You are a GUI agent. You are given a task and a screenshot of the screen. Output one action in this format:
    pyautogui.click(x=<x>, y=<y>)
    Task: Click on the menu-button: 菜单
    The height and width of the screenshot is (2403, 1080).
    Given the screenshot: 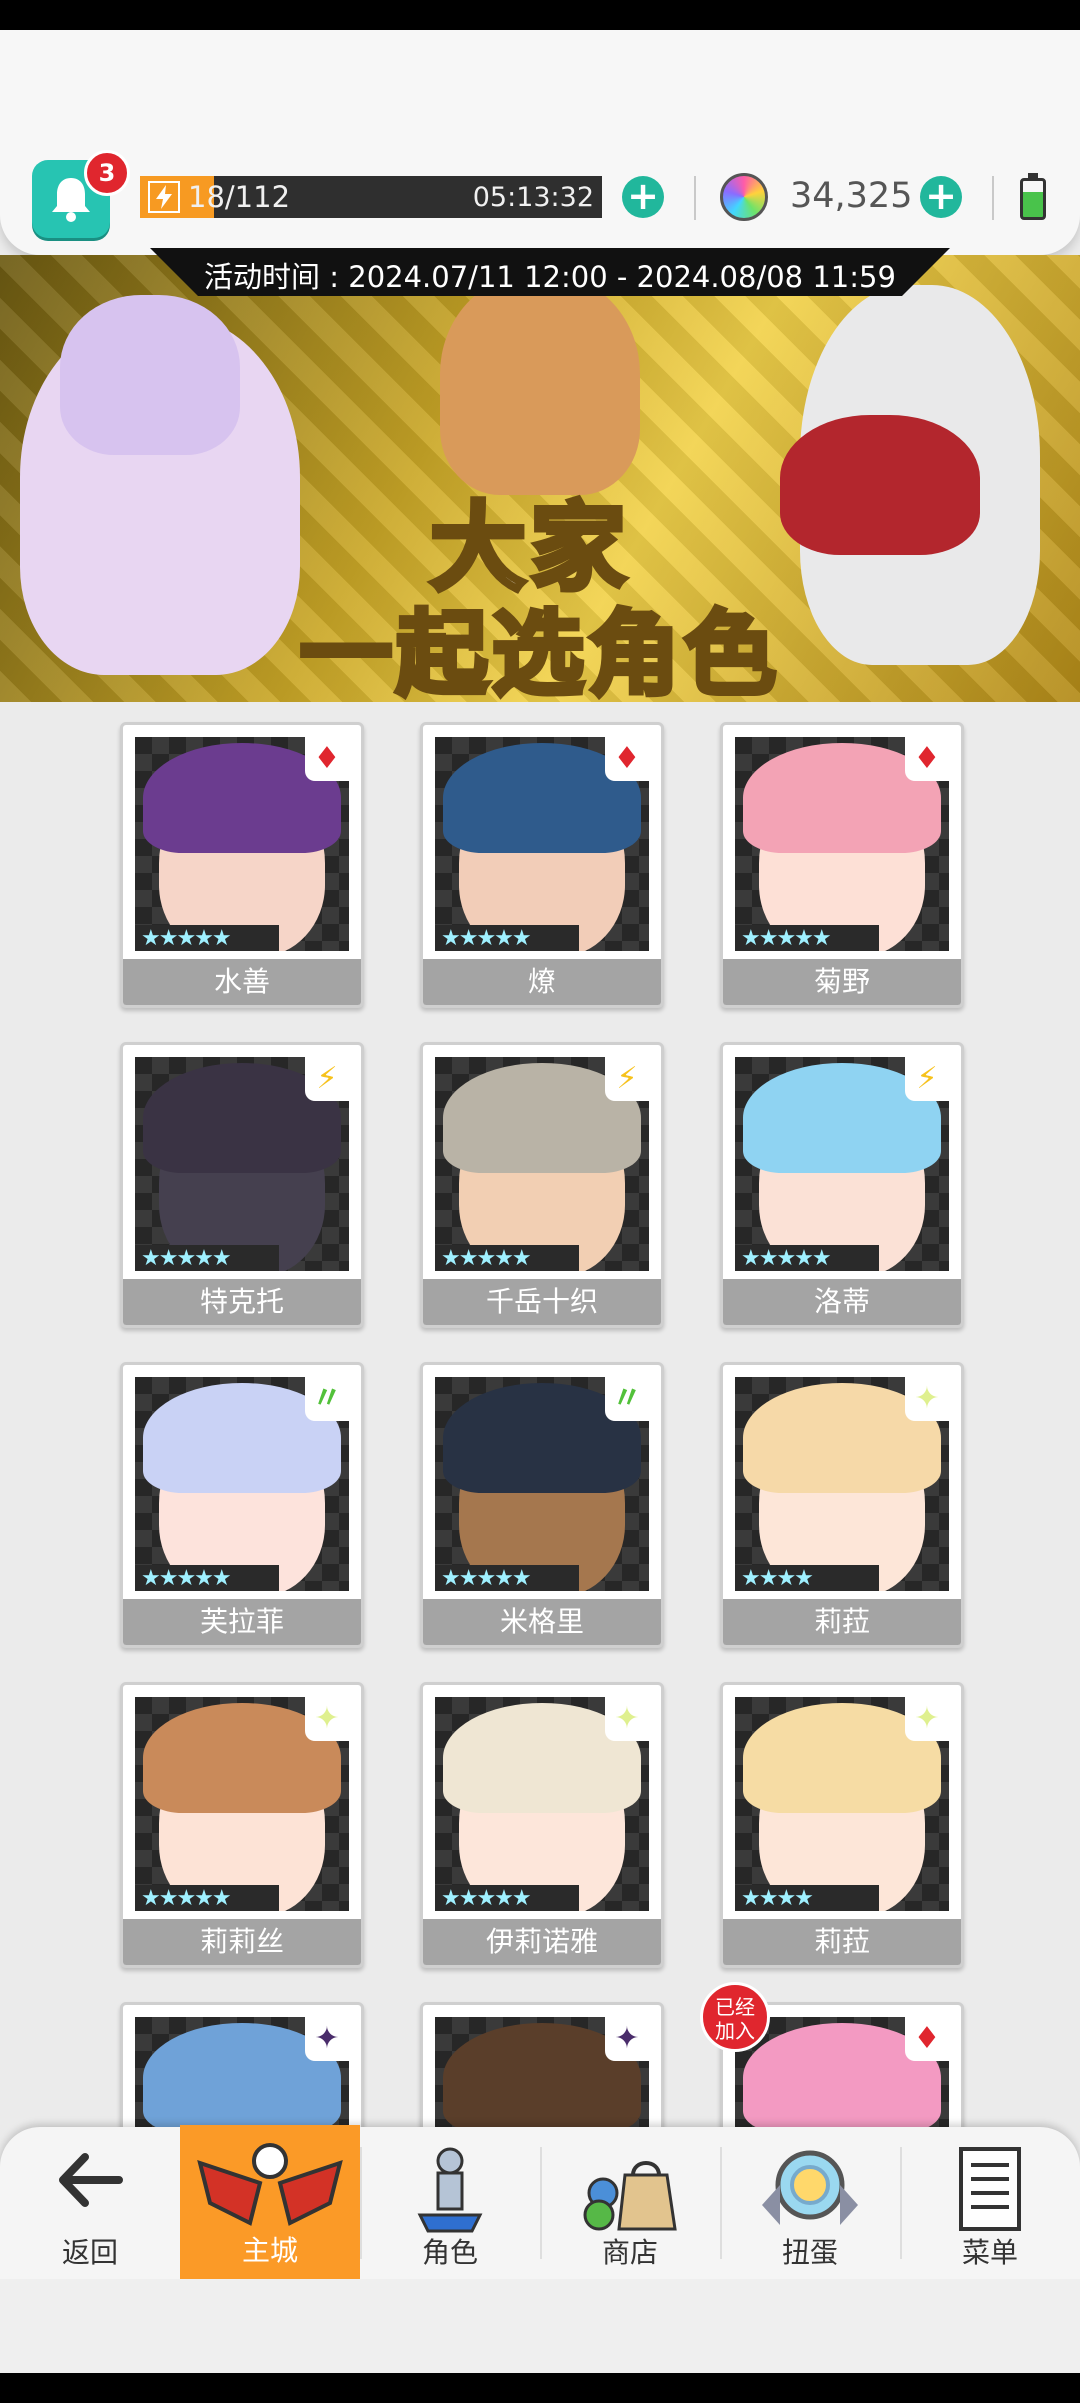 What is the action you would take?
    pyautogui.click(x=990, y=2203)
    